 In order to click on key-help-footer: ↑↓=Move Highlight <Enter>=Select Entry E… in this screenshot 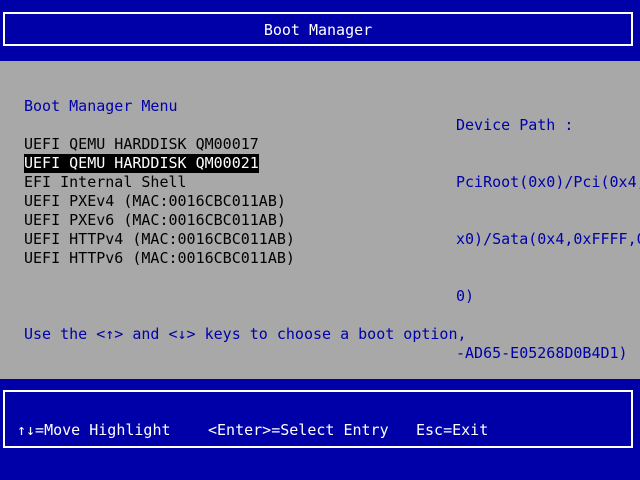, I will do `click(318, 419)`.